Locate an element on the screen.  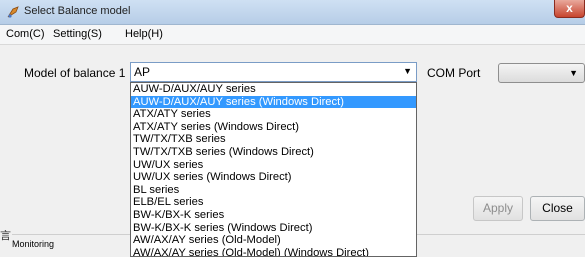
dropdown-option: BW-K/BX-K series is located at coordinates (273, 215).